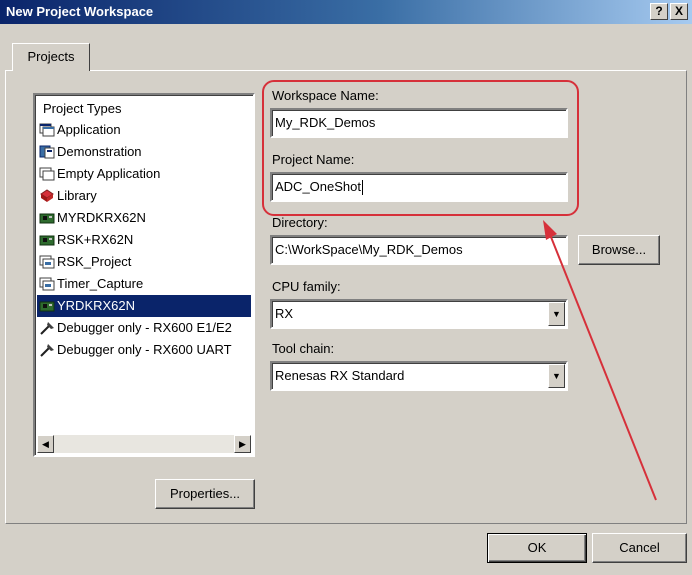  Describe the element at coordinates (306, 286) in the screenshot. I see `cpu-family-label: CPU family:` at that location.